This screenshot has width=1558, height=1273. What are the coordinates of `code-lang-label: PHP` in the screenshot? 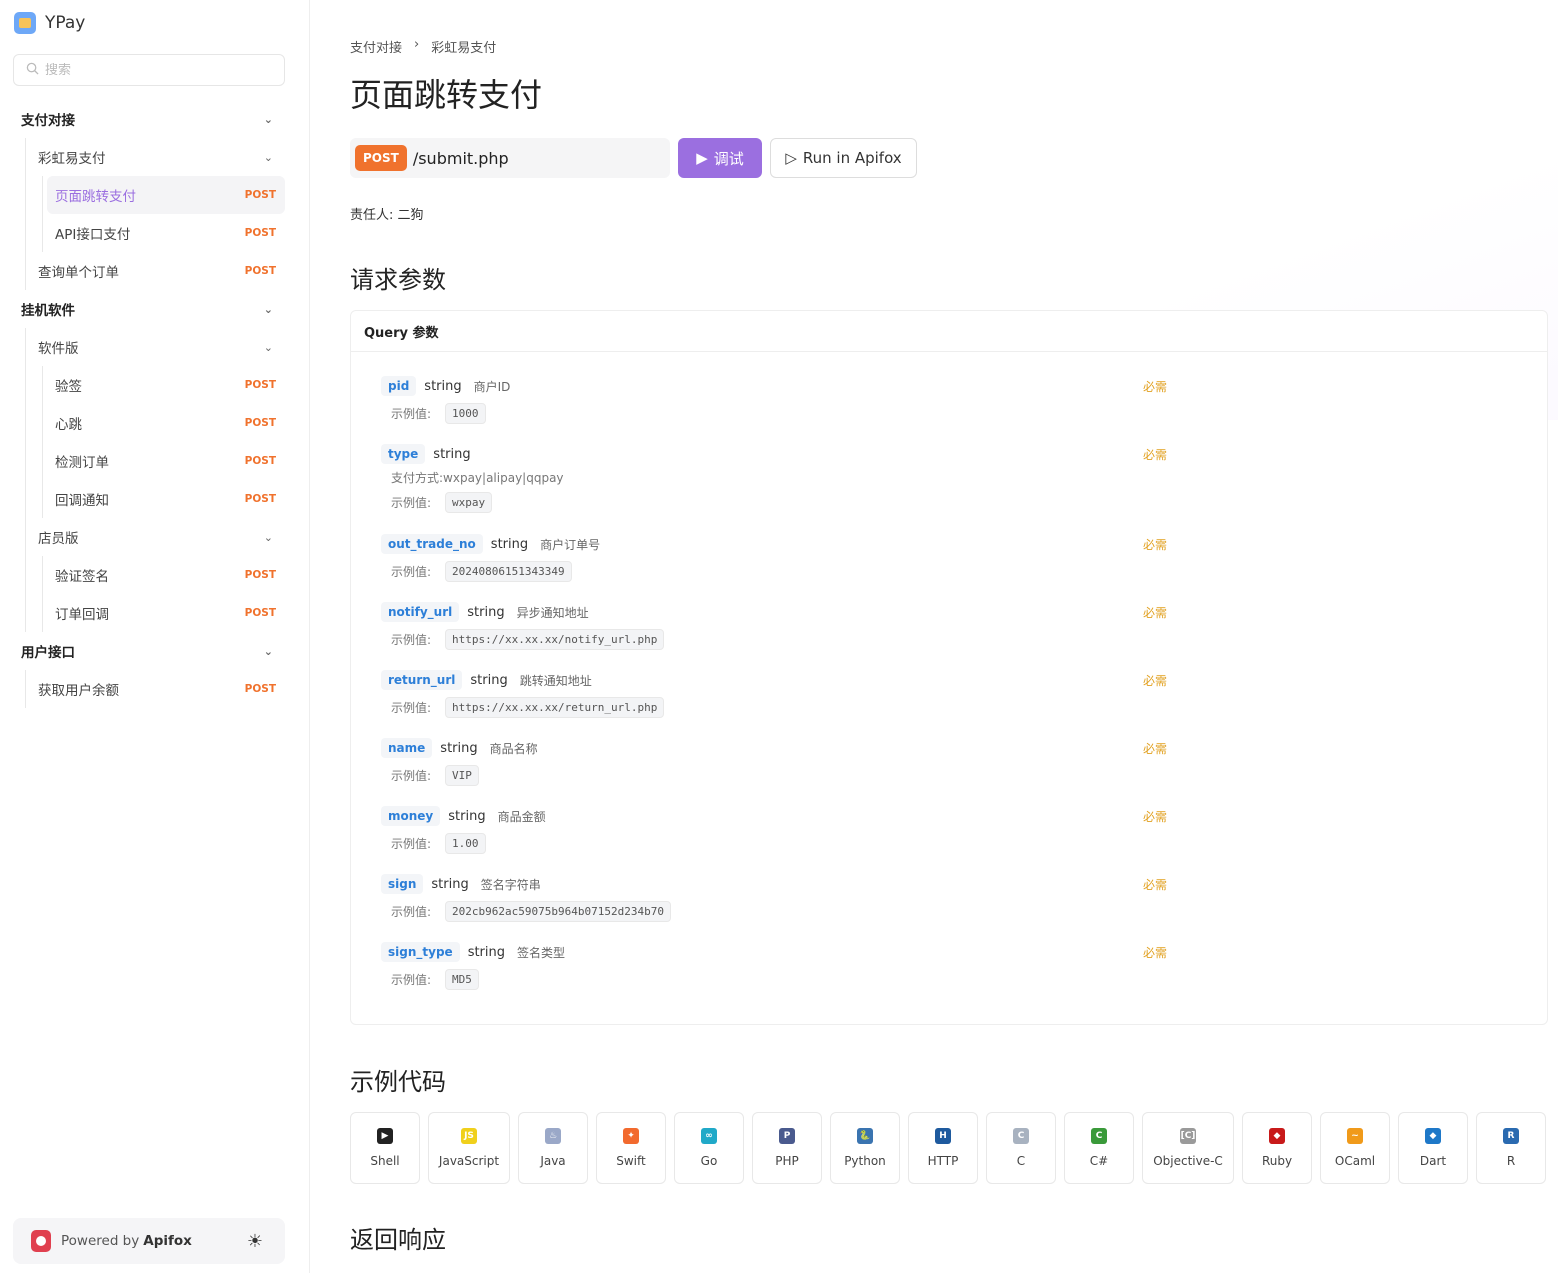 It's located at (787, 1161).